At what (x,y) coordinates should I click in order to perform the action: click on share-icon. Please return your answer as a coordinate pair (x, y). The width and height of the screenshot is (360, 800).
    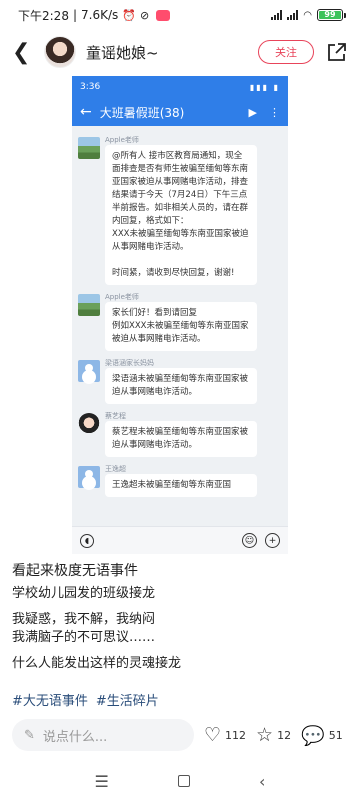
    Looking at the image, I should click on (337, 52).